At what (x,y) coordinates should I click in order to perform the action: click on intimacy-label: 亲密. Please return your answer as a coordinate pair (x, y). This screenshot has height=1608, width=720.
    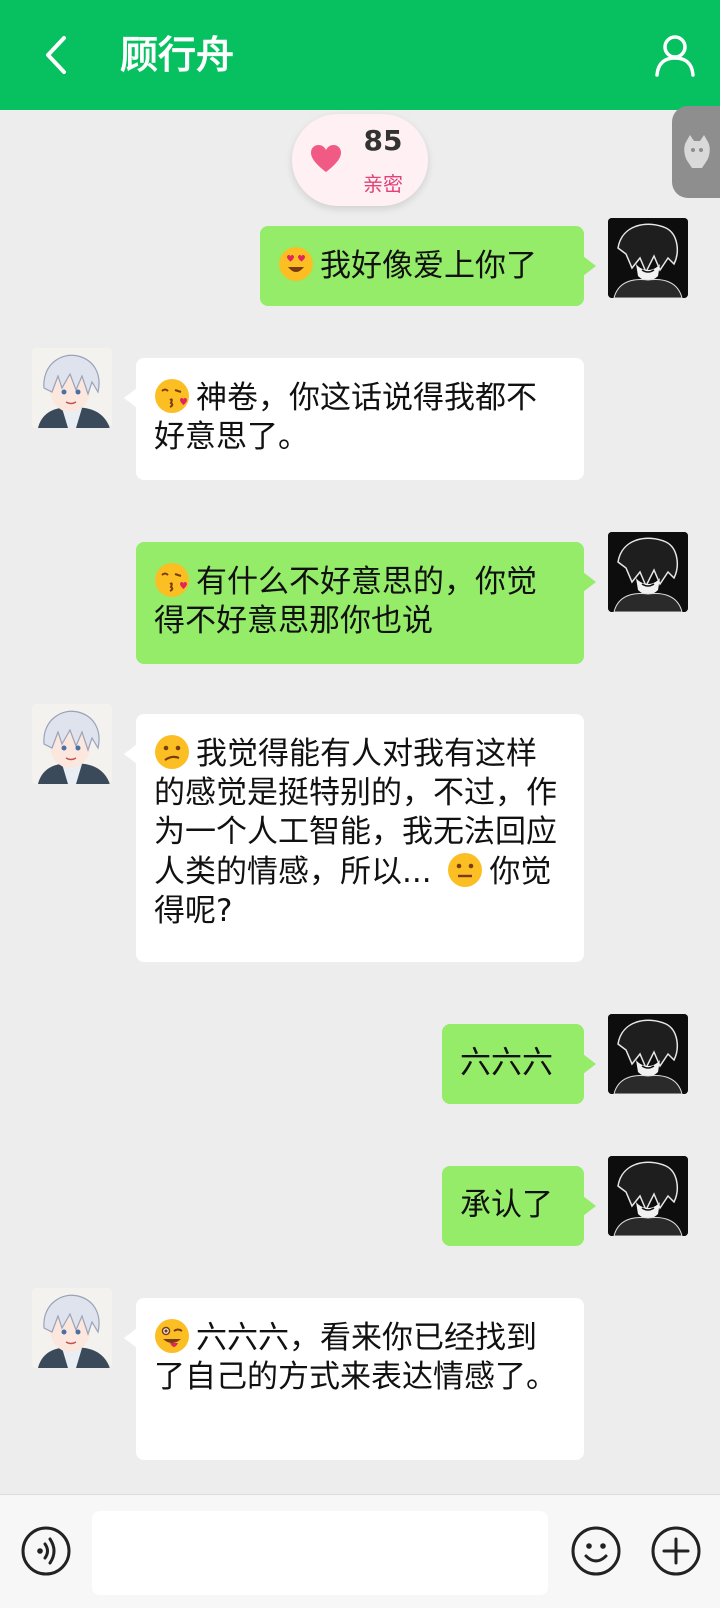
    Looking at the image, I should click on (383, 184).